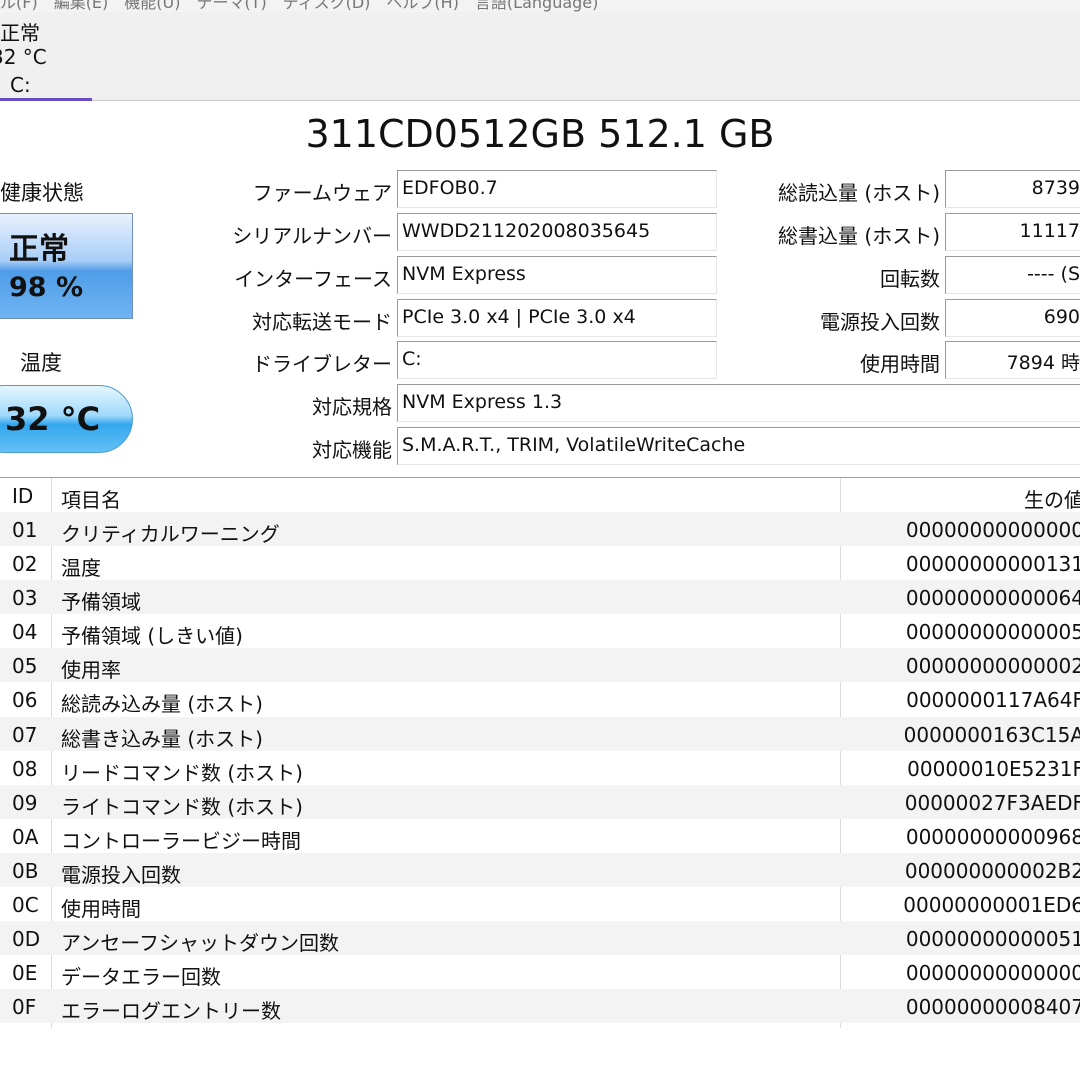 The width and height of the screenshot is (1080, 1080). What do you see at coordinates (557, 232) in the screenshot?
I see `serial-field: WWDD211202008035645` at bounding box center [557, 232].